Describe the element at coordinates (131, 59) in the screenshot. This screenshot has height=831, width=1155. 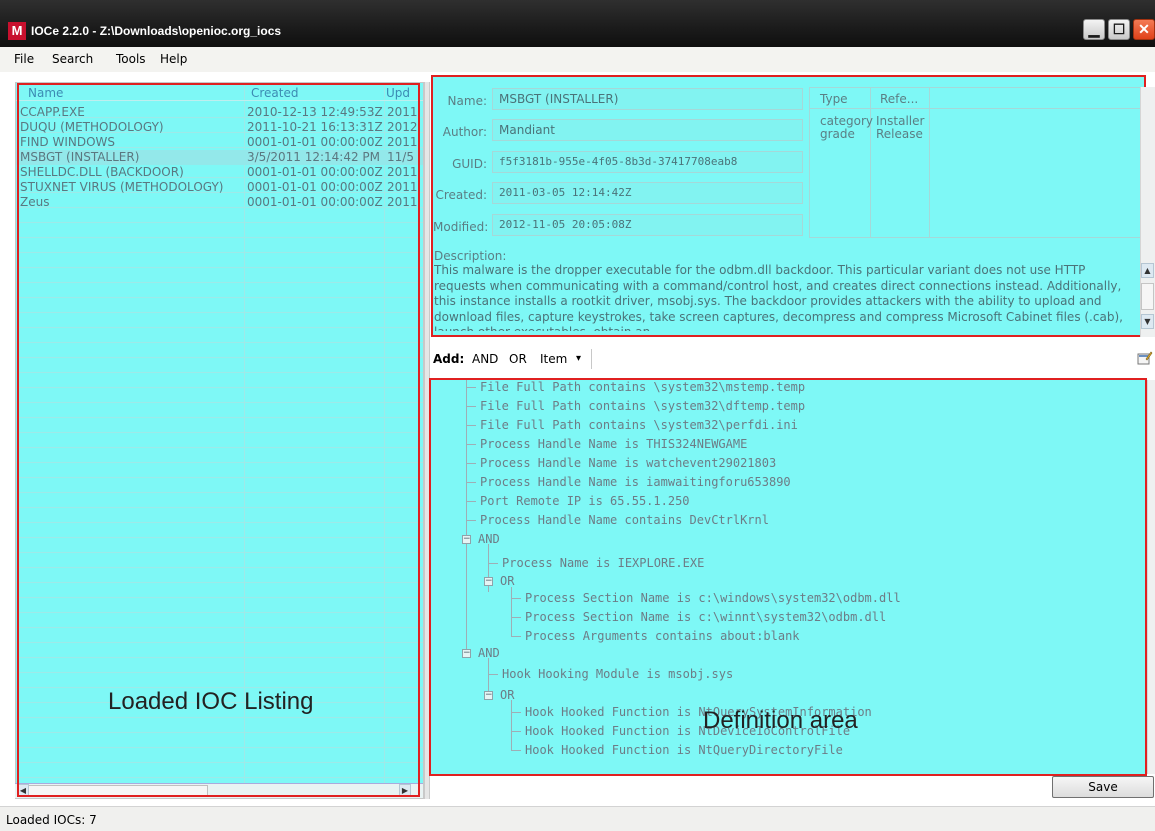
I see `menu-tools: Tools` at that location.